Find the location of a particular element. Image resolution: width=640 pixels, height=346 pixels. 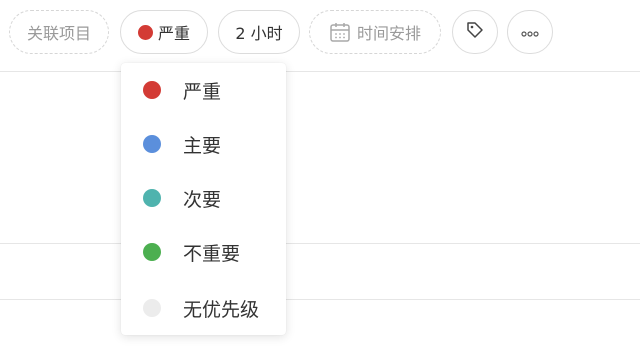

estimate-hours-button: 2 小时 is located at coordinates (259, 32).